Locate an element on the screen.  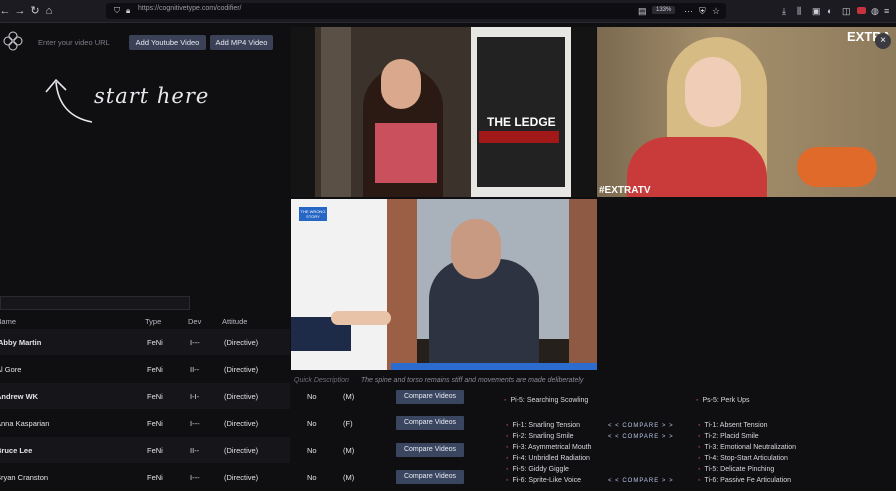
col-header-type: Type is located at coordinates (153, 321).